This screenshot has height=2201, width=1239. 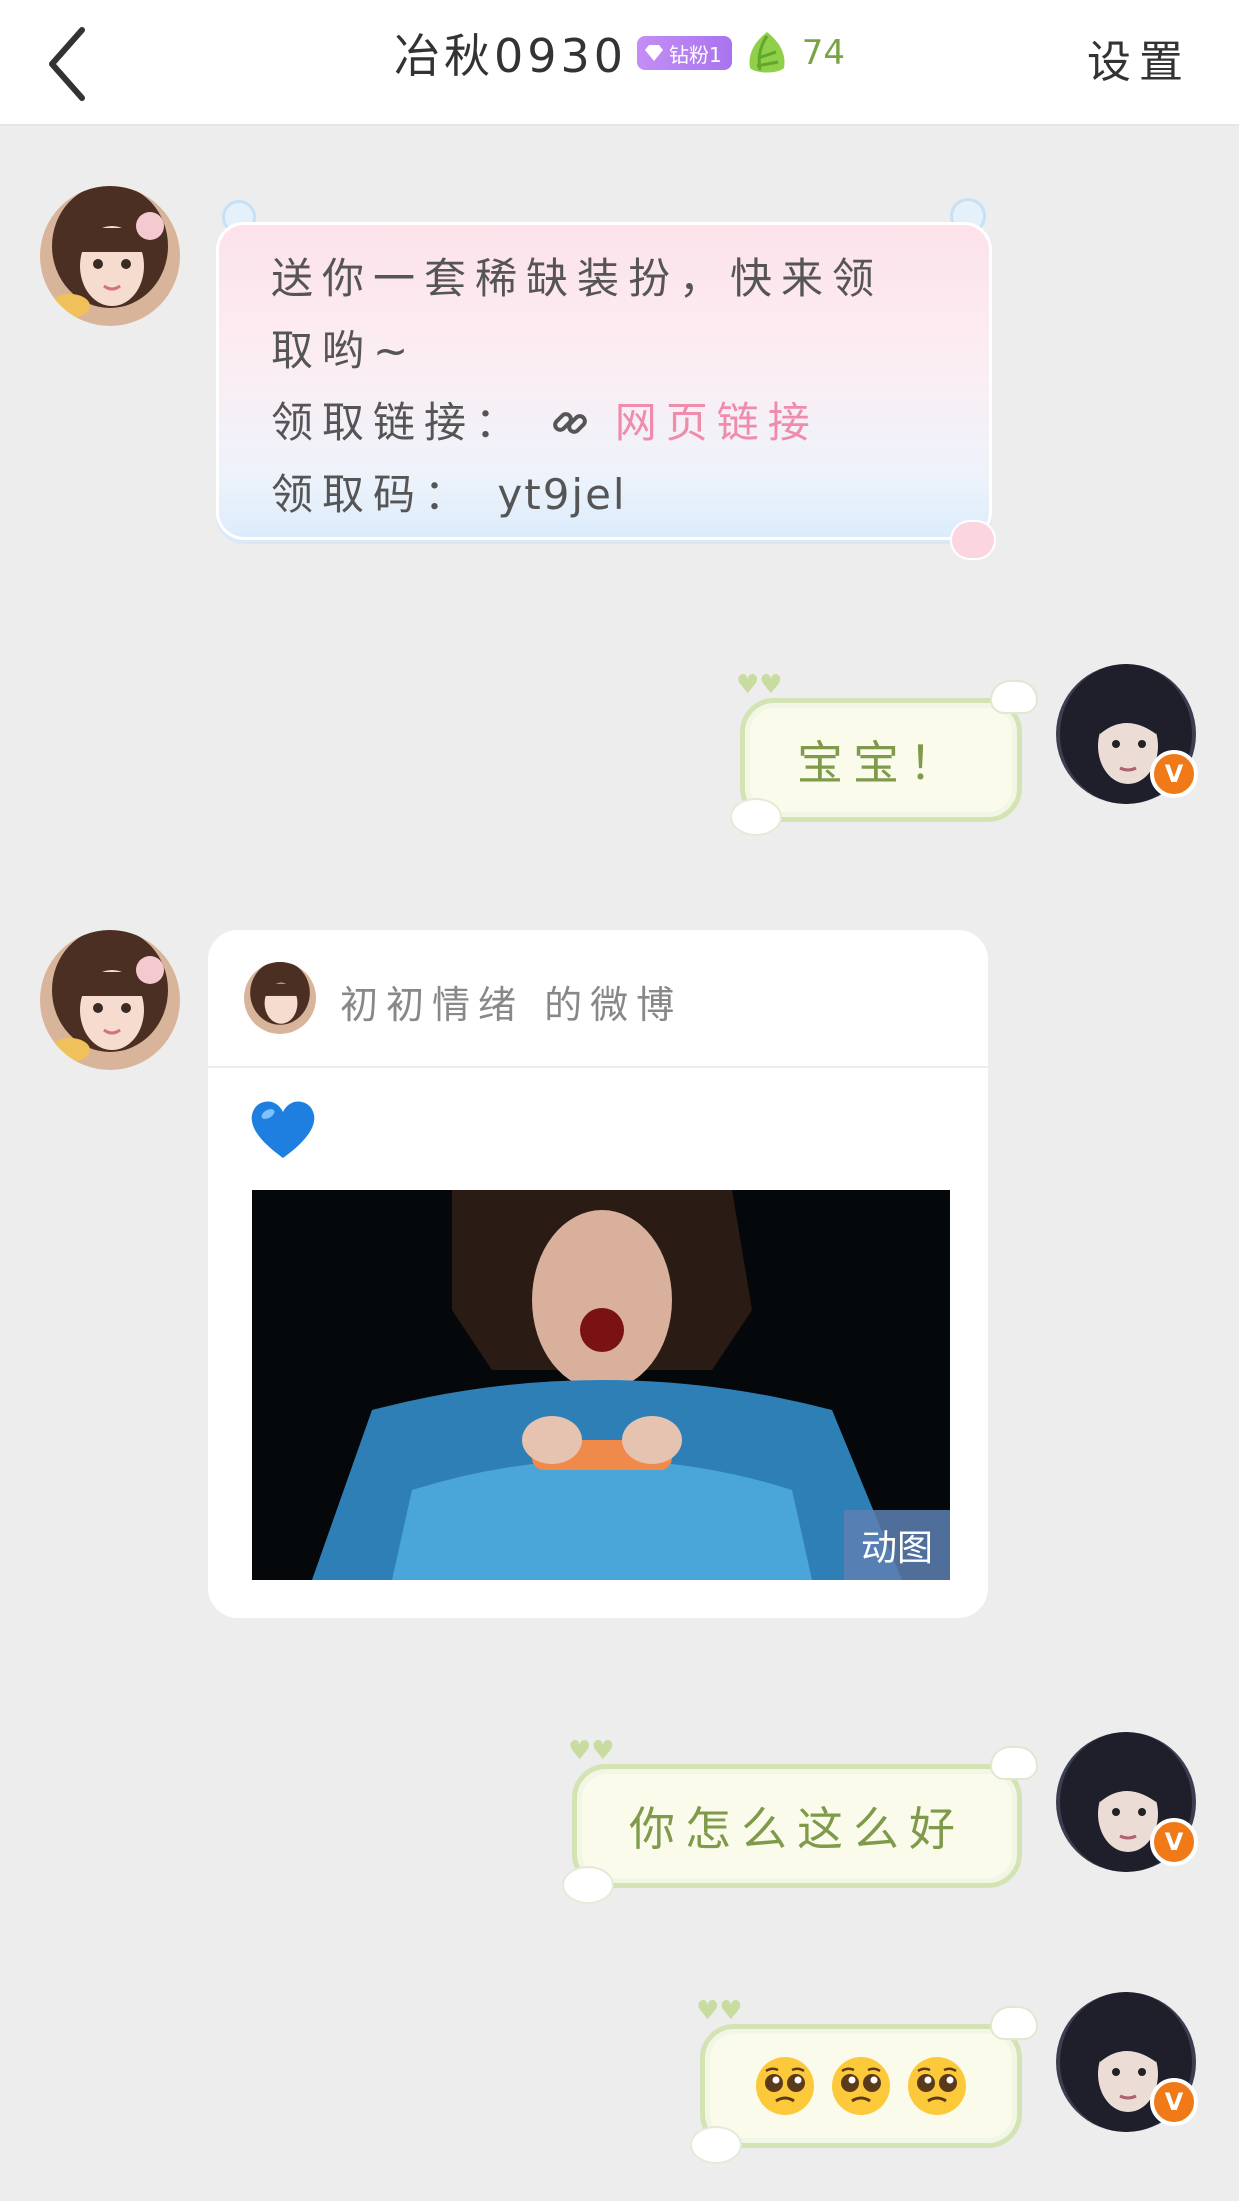 I want to click on diamond-icon, so click(x=654, y=53).